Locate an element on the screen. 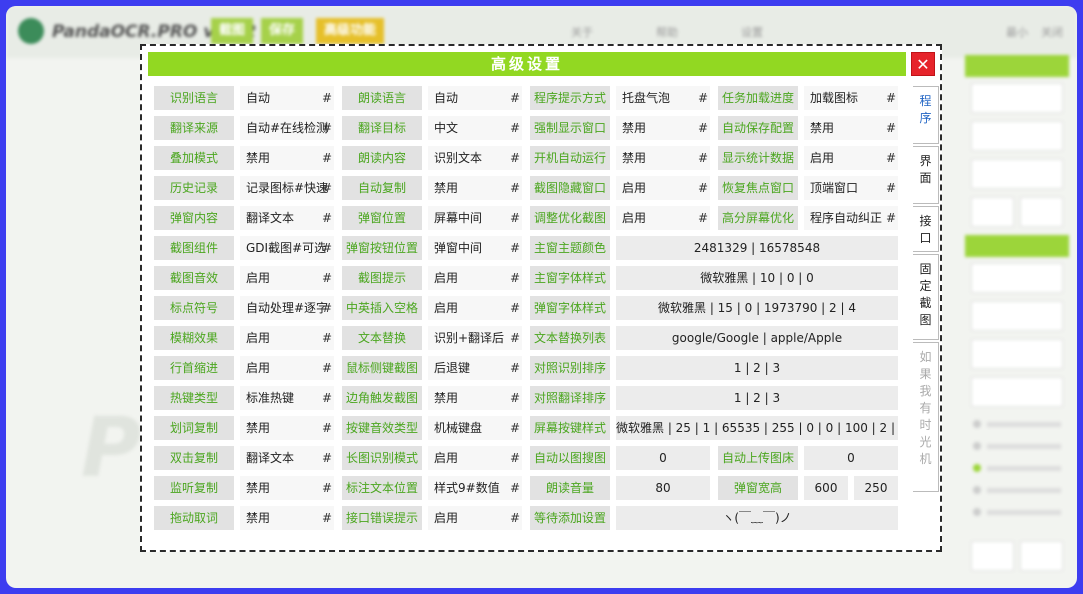 The width and height of the screenshot is (1083, 594). setting-value-field: 后退键 # is located at coordinates (475, 368).